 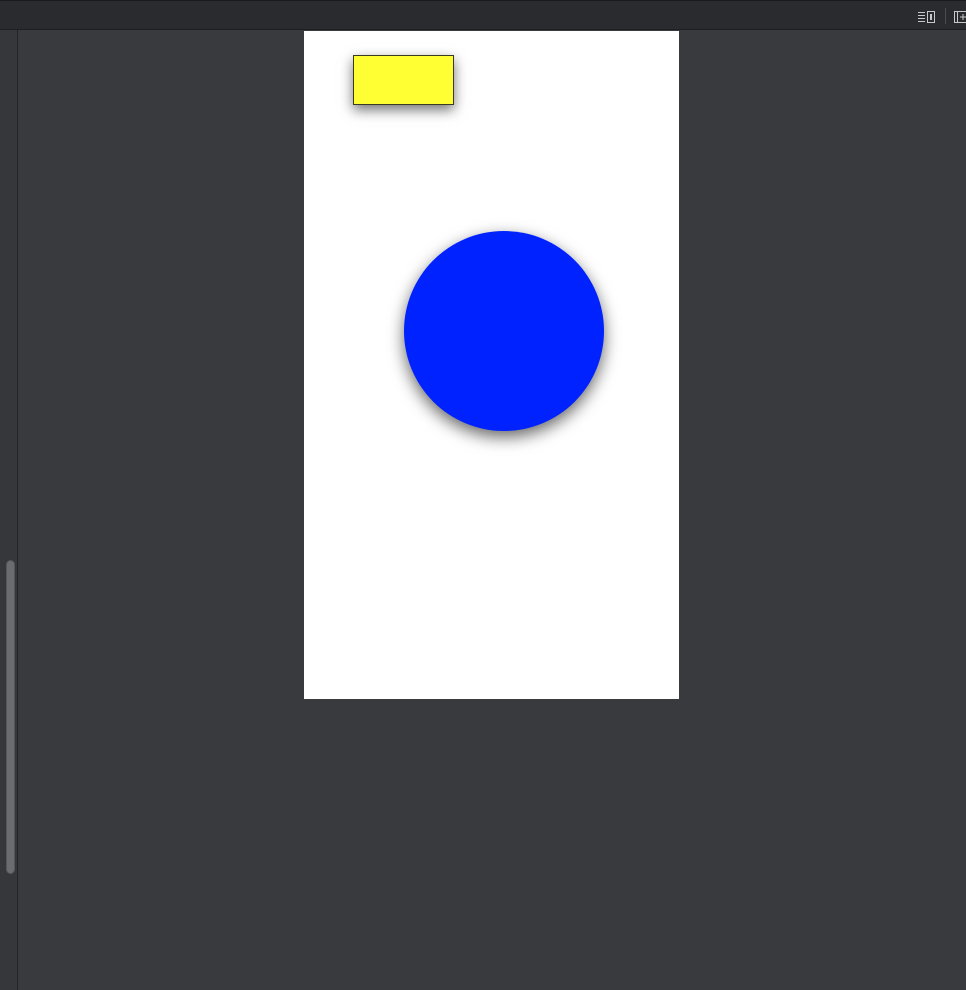 I want to click on vertical-scrollbar-thumb, so click(x=10, y=717).